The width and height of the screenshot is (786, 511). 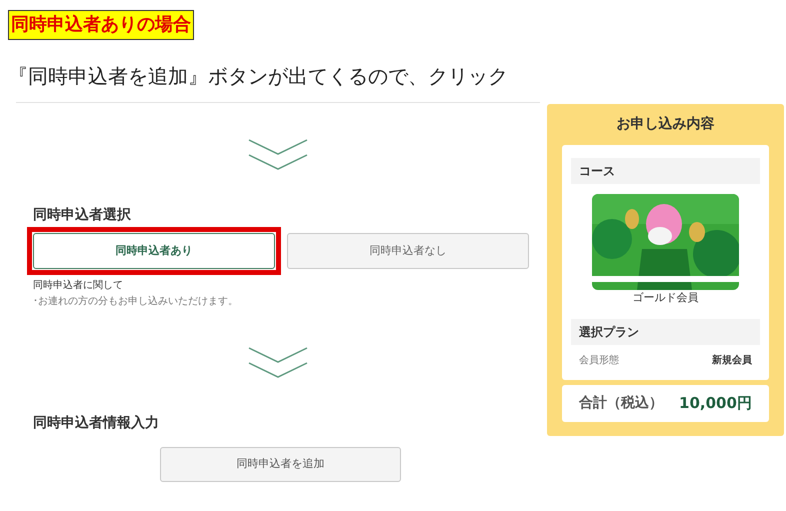 What do you see at coordinates (621, 403) in the screenshot?
I see `total-label: 合計（税込）` at bounding box center [621, 403].